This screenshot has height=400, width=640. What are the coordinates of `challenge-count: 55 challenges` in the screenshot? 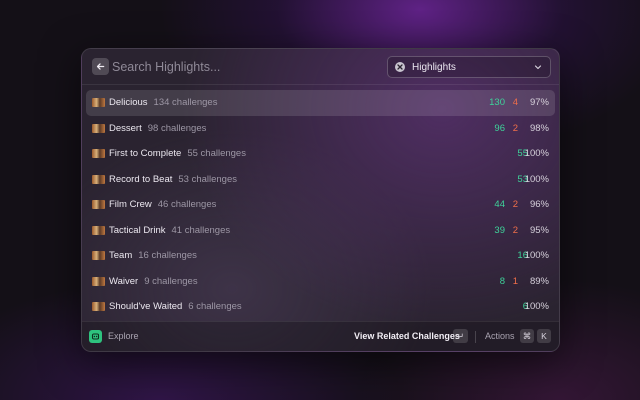 It's located at (216, 153).